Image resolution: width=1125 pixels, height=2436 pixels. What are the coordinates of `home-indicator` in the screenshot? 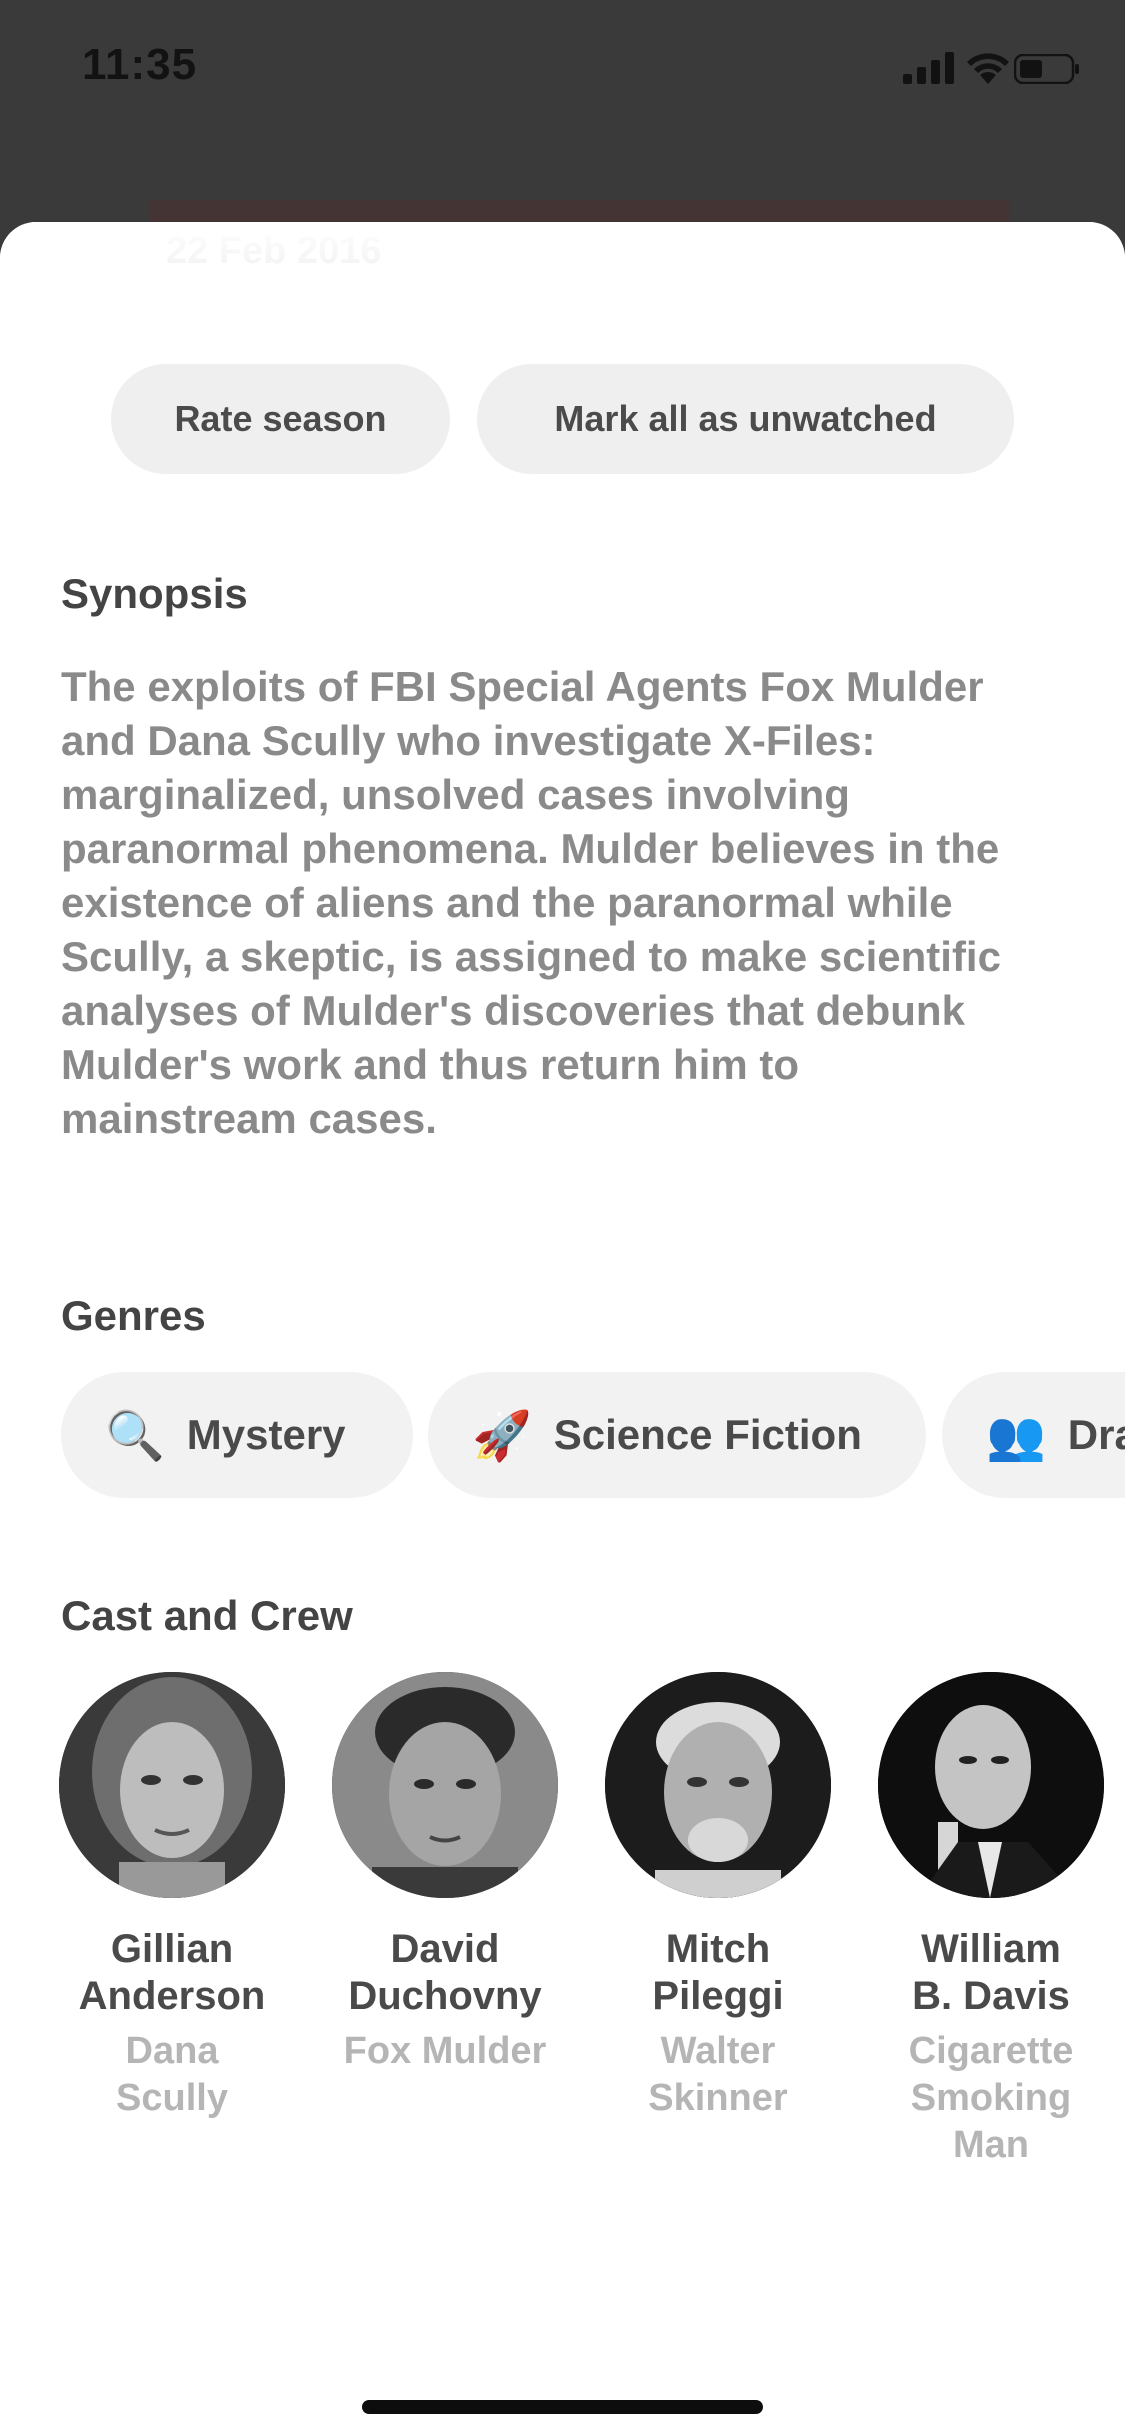 It's located at (562, 2407).